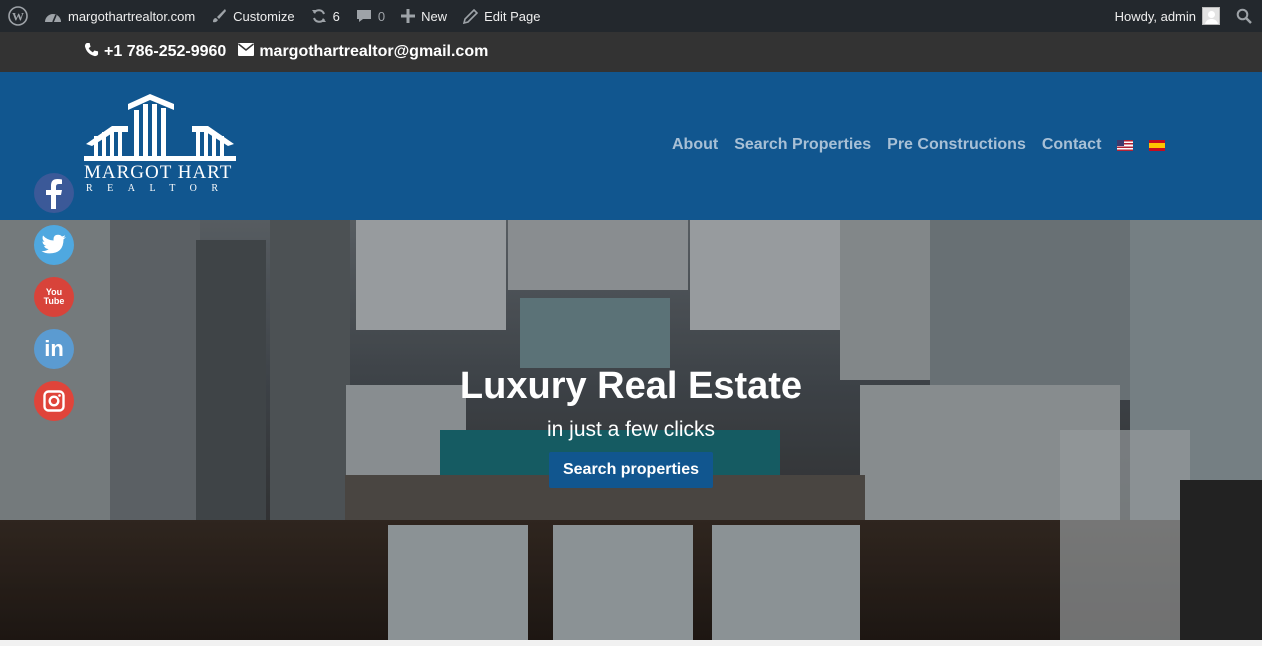  What do you see at coordinates (91, 52) in the screenshot?
I see `phone-icon` at bounding box center [91, 52].